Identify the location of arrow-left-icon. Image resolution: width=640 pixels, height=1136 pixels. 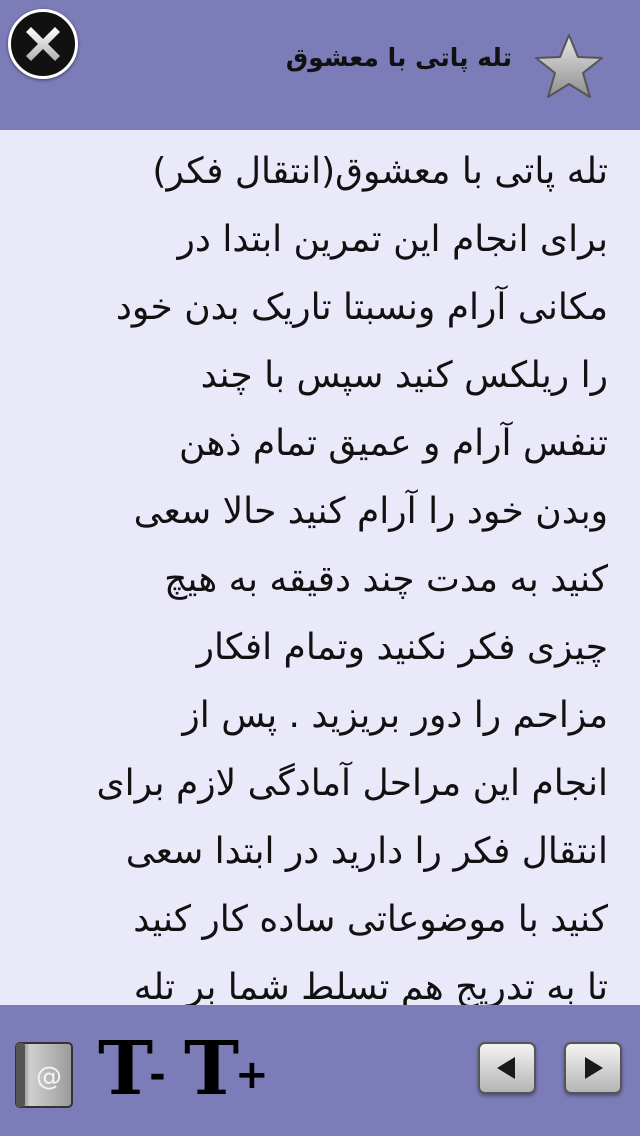
(506, 1068).